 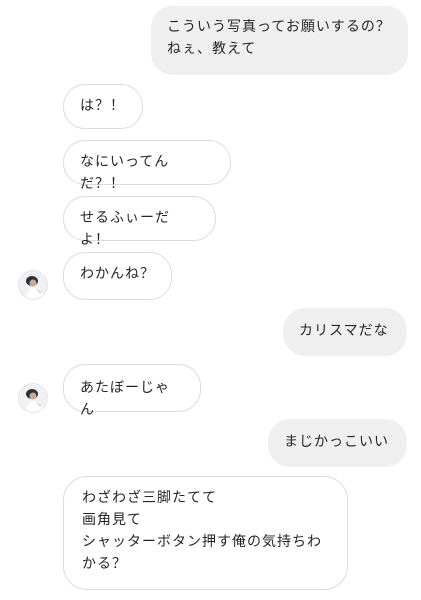 I want to click on message-bubble-received: わかんね？, so click(x=117, y=276).